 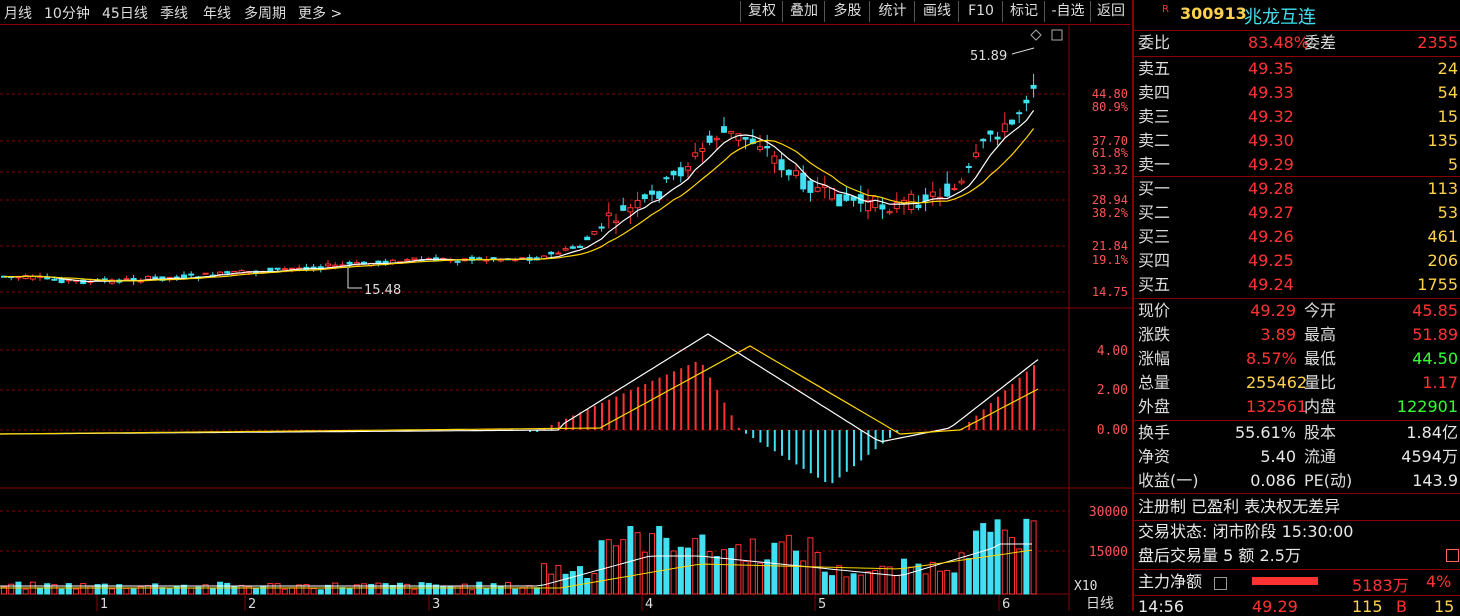 I want to click on level-volume: 135, so click(x=1442, y=140).